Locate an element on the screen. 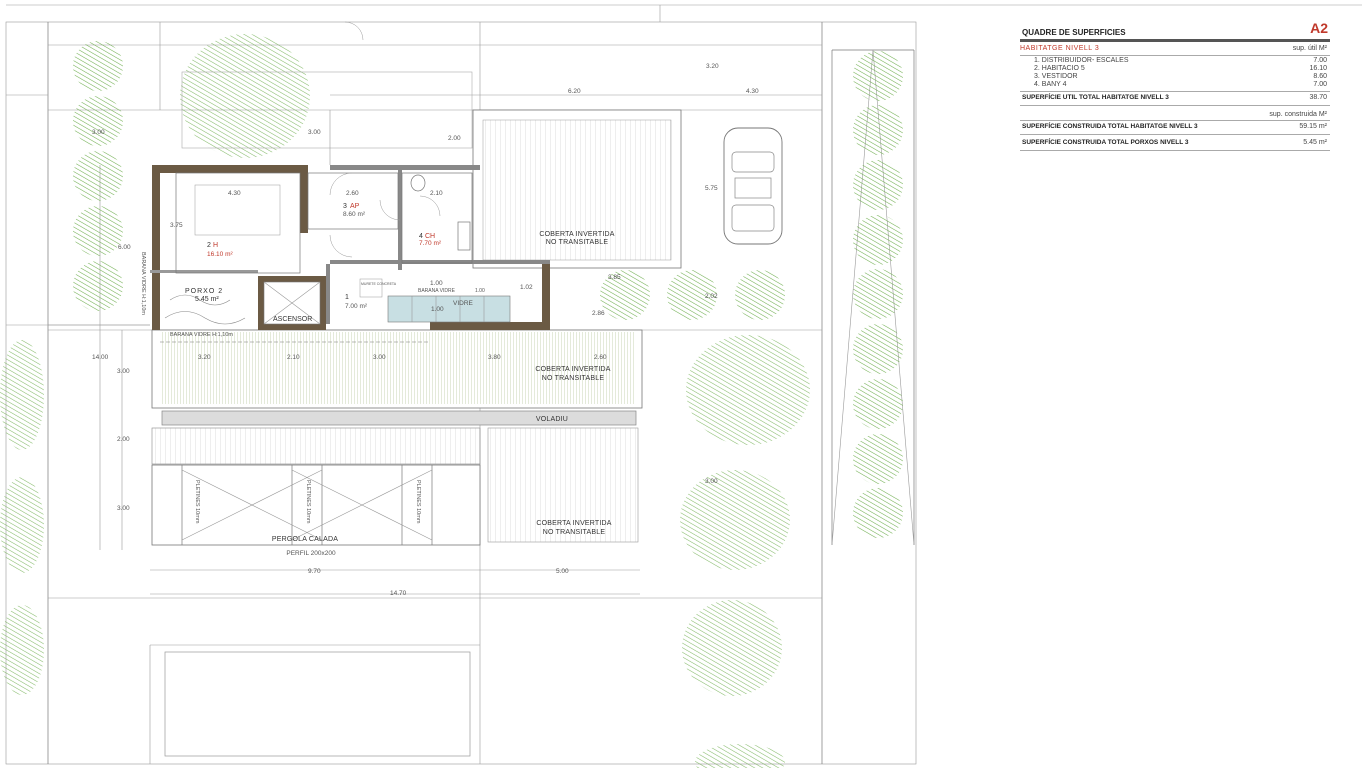 This screenshot has height=768, width=1366. schedule-title: QUADRE DE SUPERFICIES is located at coordinates (1074, 32).